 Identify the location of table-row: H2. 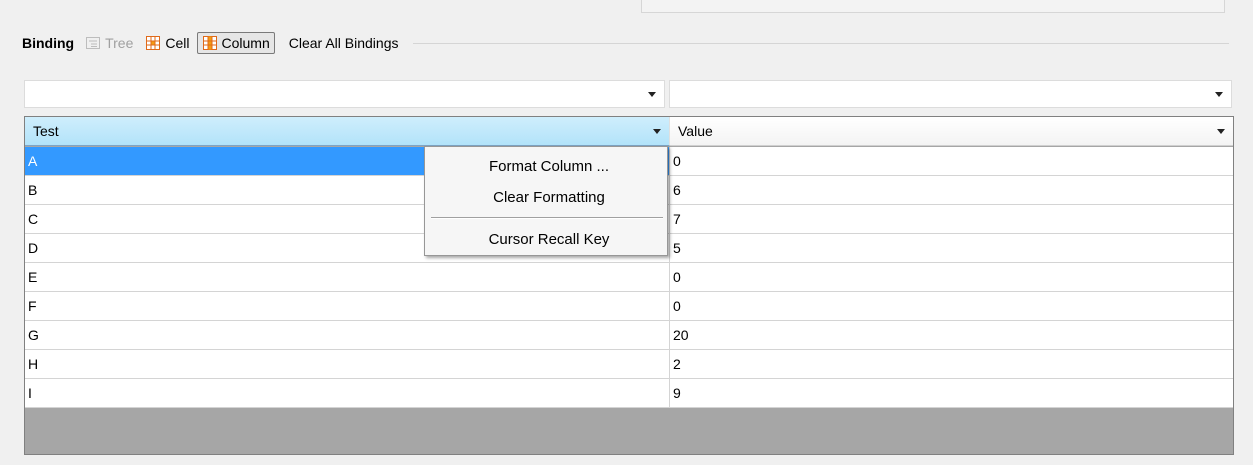
(629, 364).